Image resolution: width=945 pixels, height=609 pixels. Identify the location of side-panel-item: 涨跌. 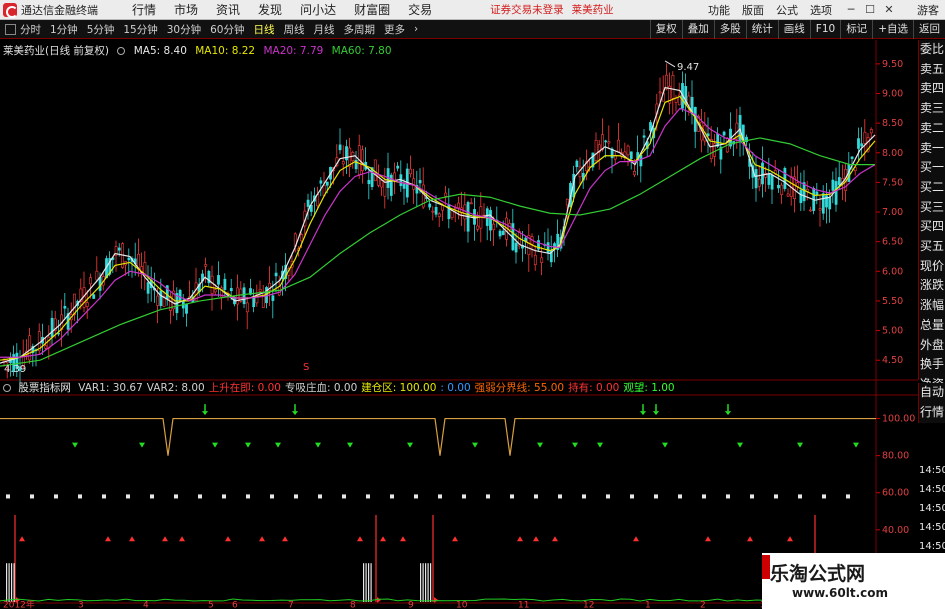
(932, 286).